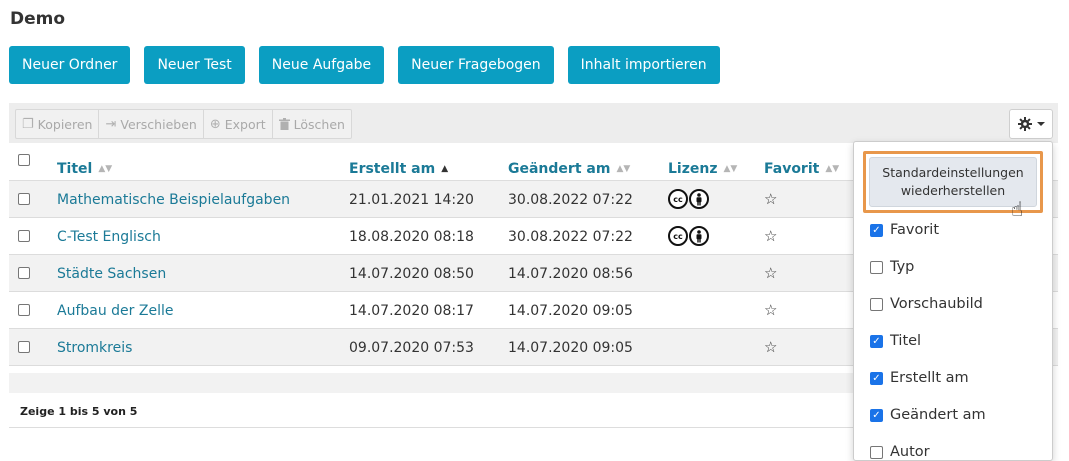  I want to click on select-all-checkbox, so click(24, 160).